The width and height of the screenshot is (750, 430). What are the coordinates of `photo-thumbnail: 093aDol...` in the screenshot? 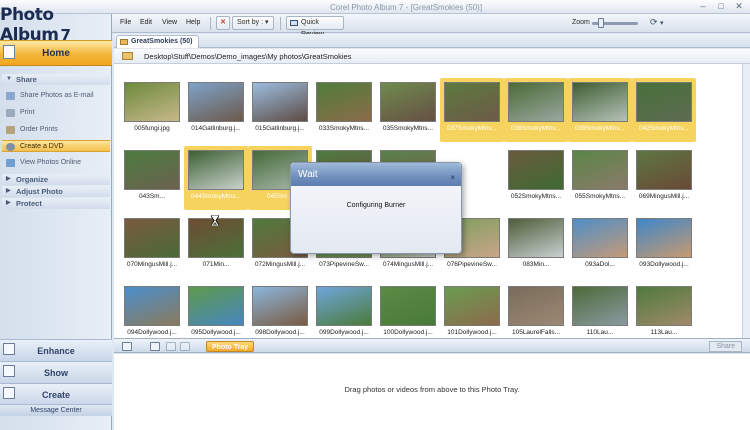 It's located at (600, 246).